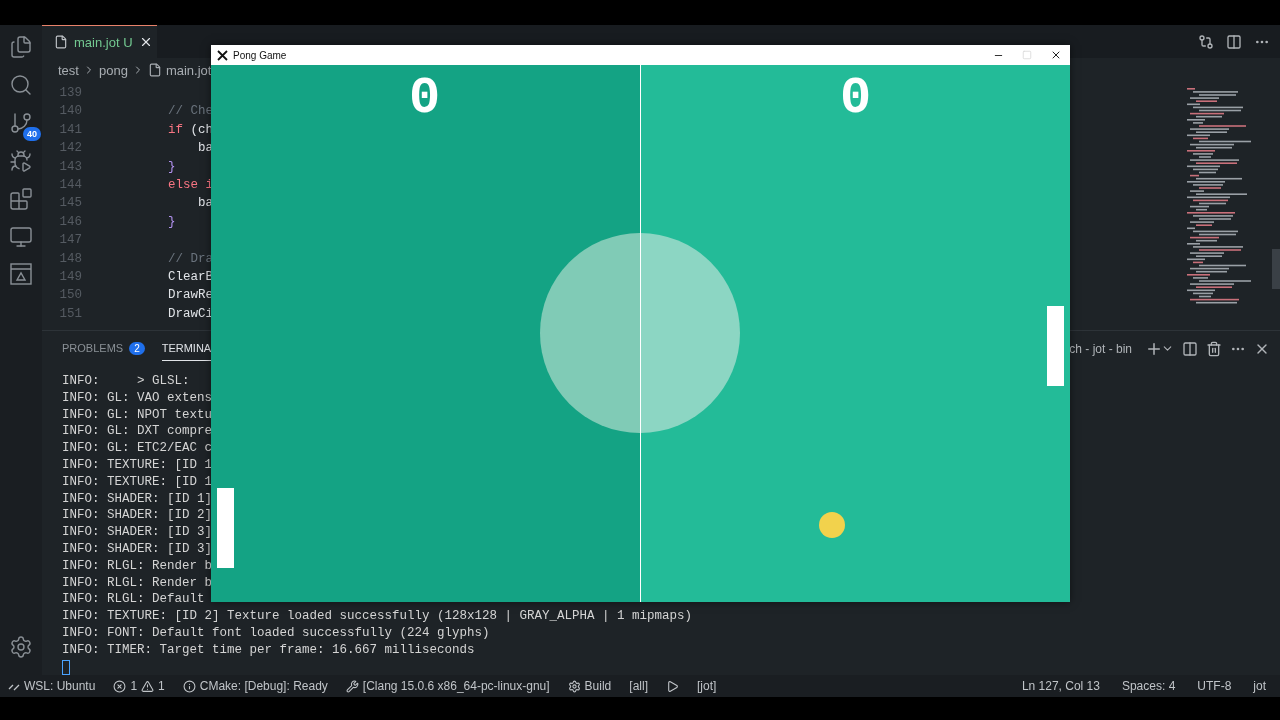 The width and height of the screenshot is (1280, 720). What do you see at coordinates (222, 55) in the screenshot?
I see `app-icon` at bounding box center [222, 55].